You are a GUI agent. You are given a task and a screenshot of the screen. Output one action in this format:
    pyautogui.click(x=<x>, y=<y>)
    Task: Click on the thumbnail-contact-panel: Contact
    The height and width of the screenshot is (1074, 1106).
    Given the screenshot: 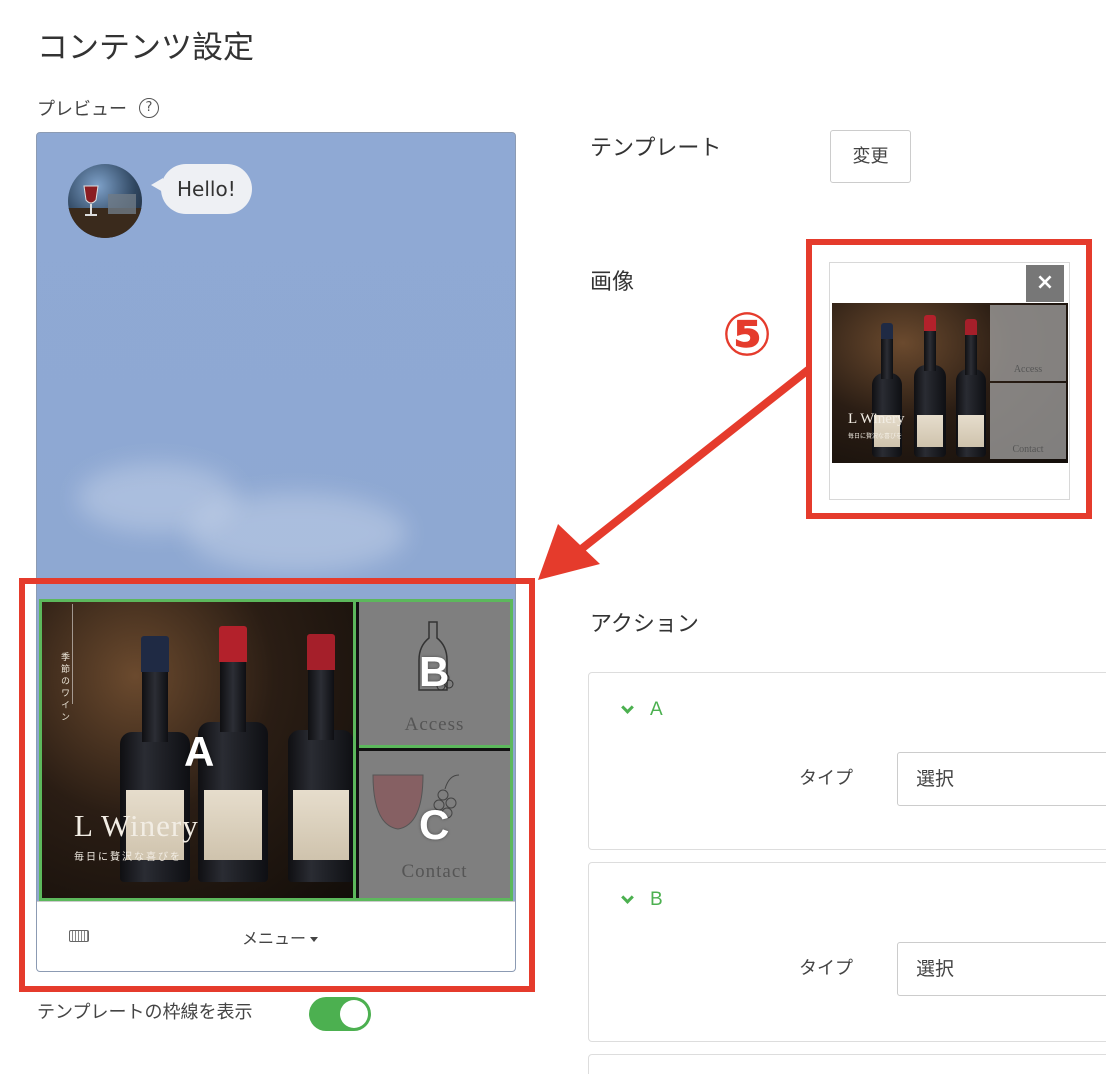 What is the action you would take?
    pyautogui.click(x=1028, y=421)
    